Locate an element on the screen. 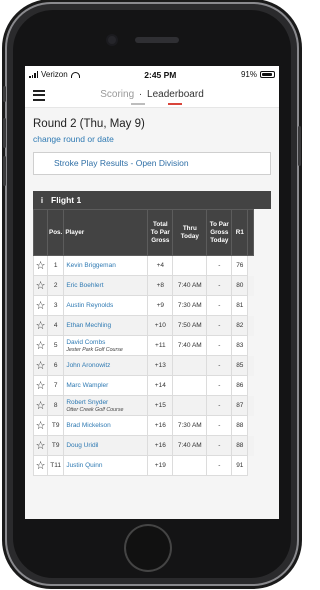  flight-title: Flight 1 is located at coordinates (66, 200).